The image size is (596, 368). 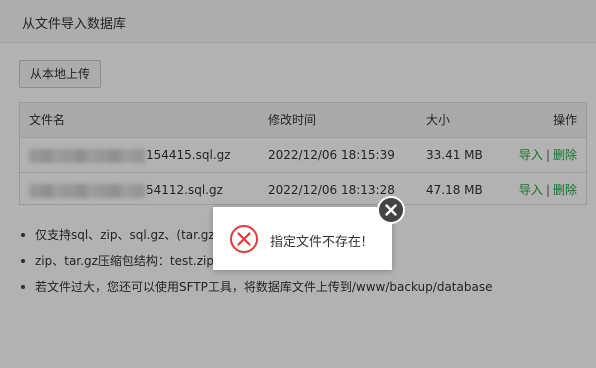 I want to click on close-circle-icon, so click(x=391, y=210).